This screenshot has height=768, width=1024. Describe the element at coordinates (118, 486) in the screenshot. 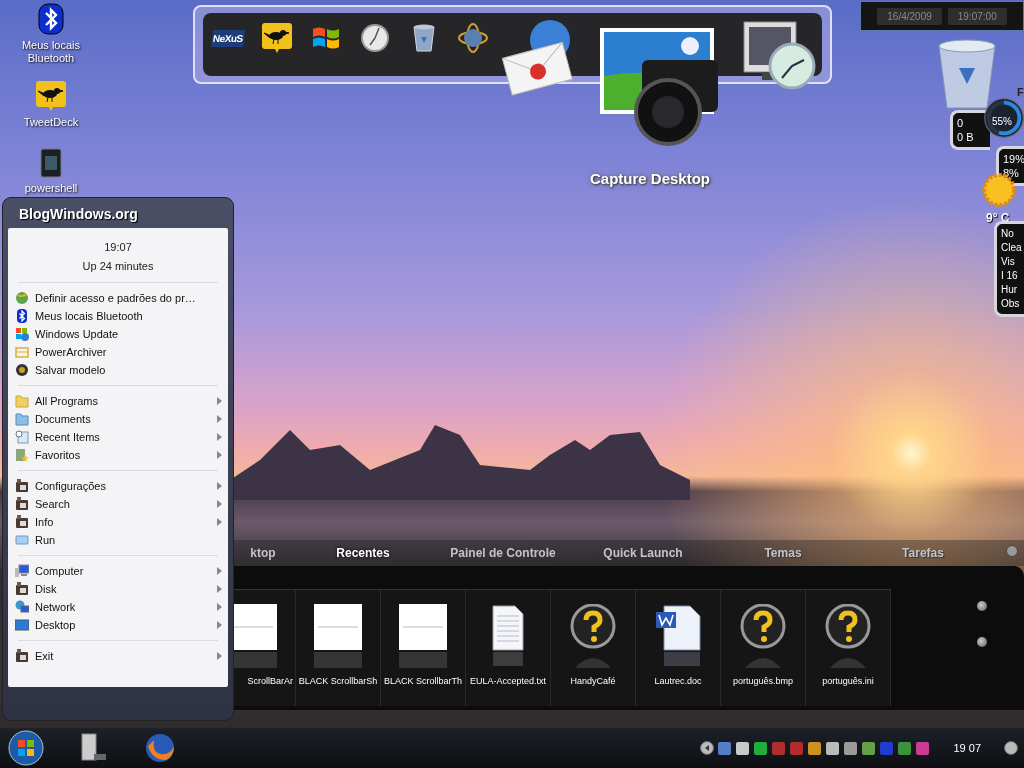

I see `menu-item: Configurações` at that location.